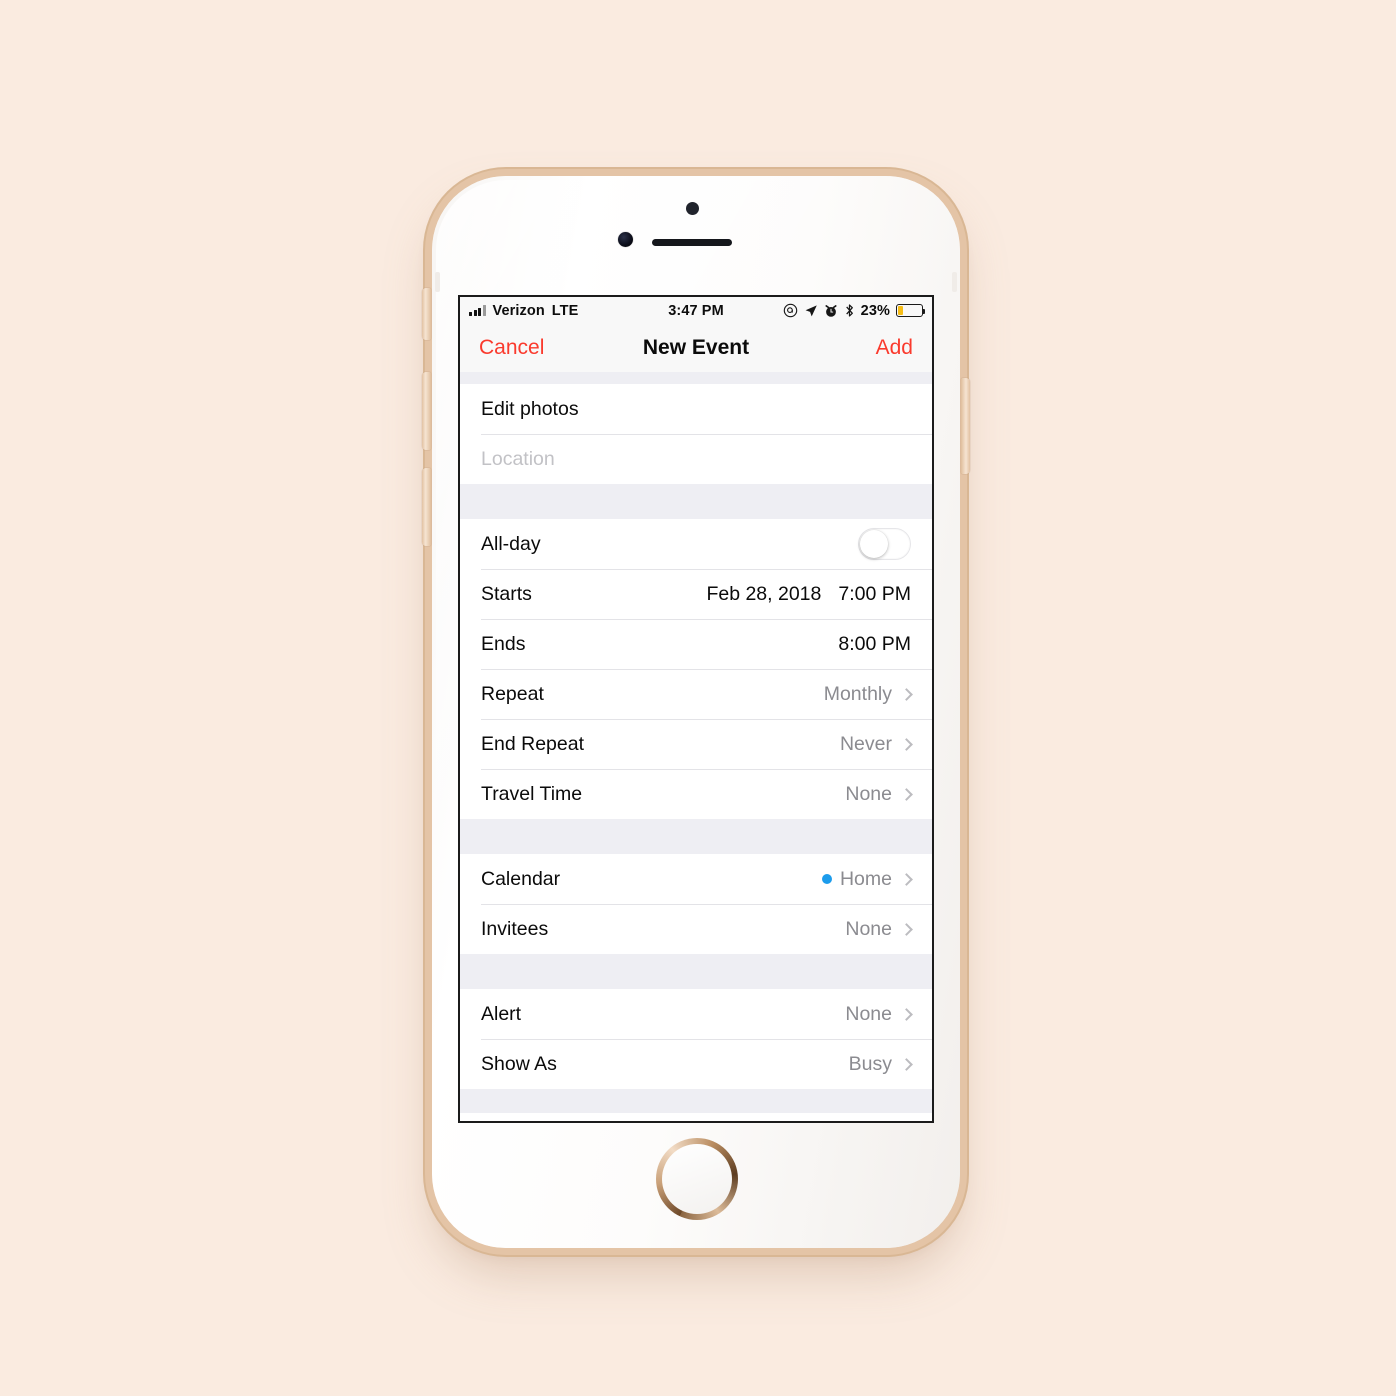 This screenshot has height=1396, width=1396. I want to click on end-repeat-values: Never, so click(876, 744).